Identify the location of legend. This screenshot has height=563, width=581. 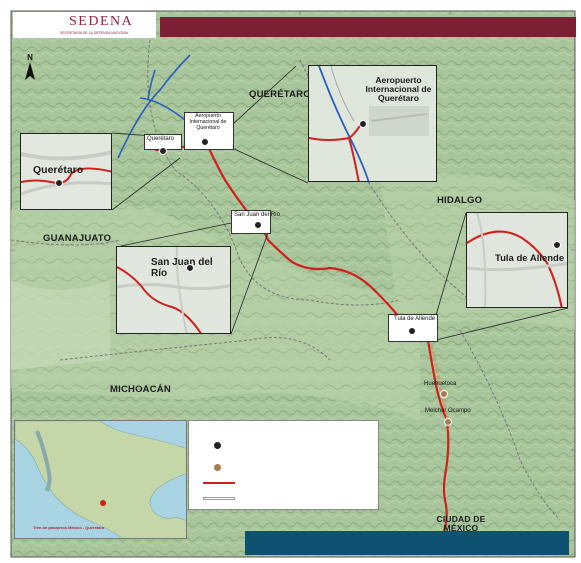
(283, 465).